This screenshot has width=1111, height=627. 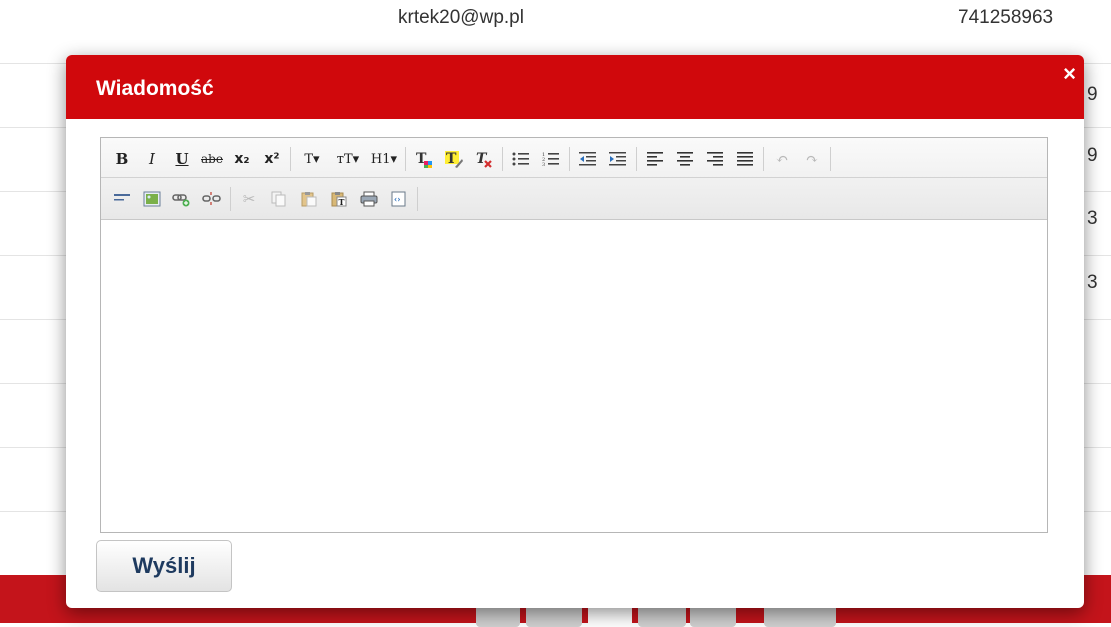 What do you see at coordinates (745, 159) in the screenshot?
I see `justify-icon` at bounding box center [745, 159].